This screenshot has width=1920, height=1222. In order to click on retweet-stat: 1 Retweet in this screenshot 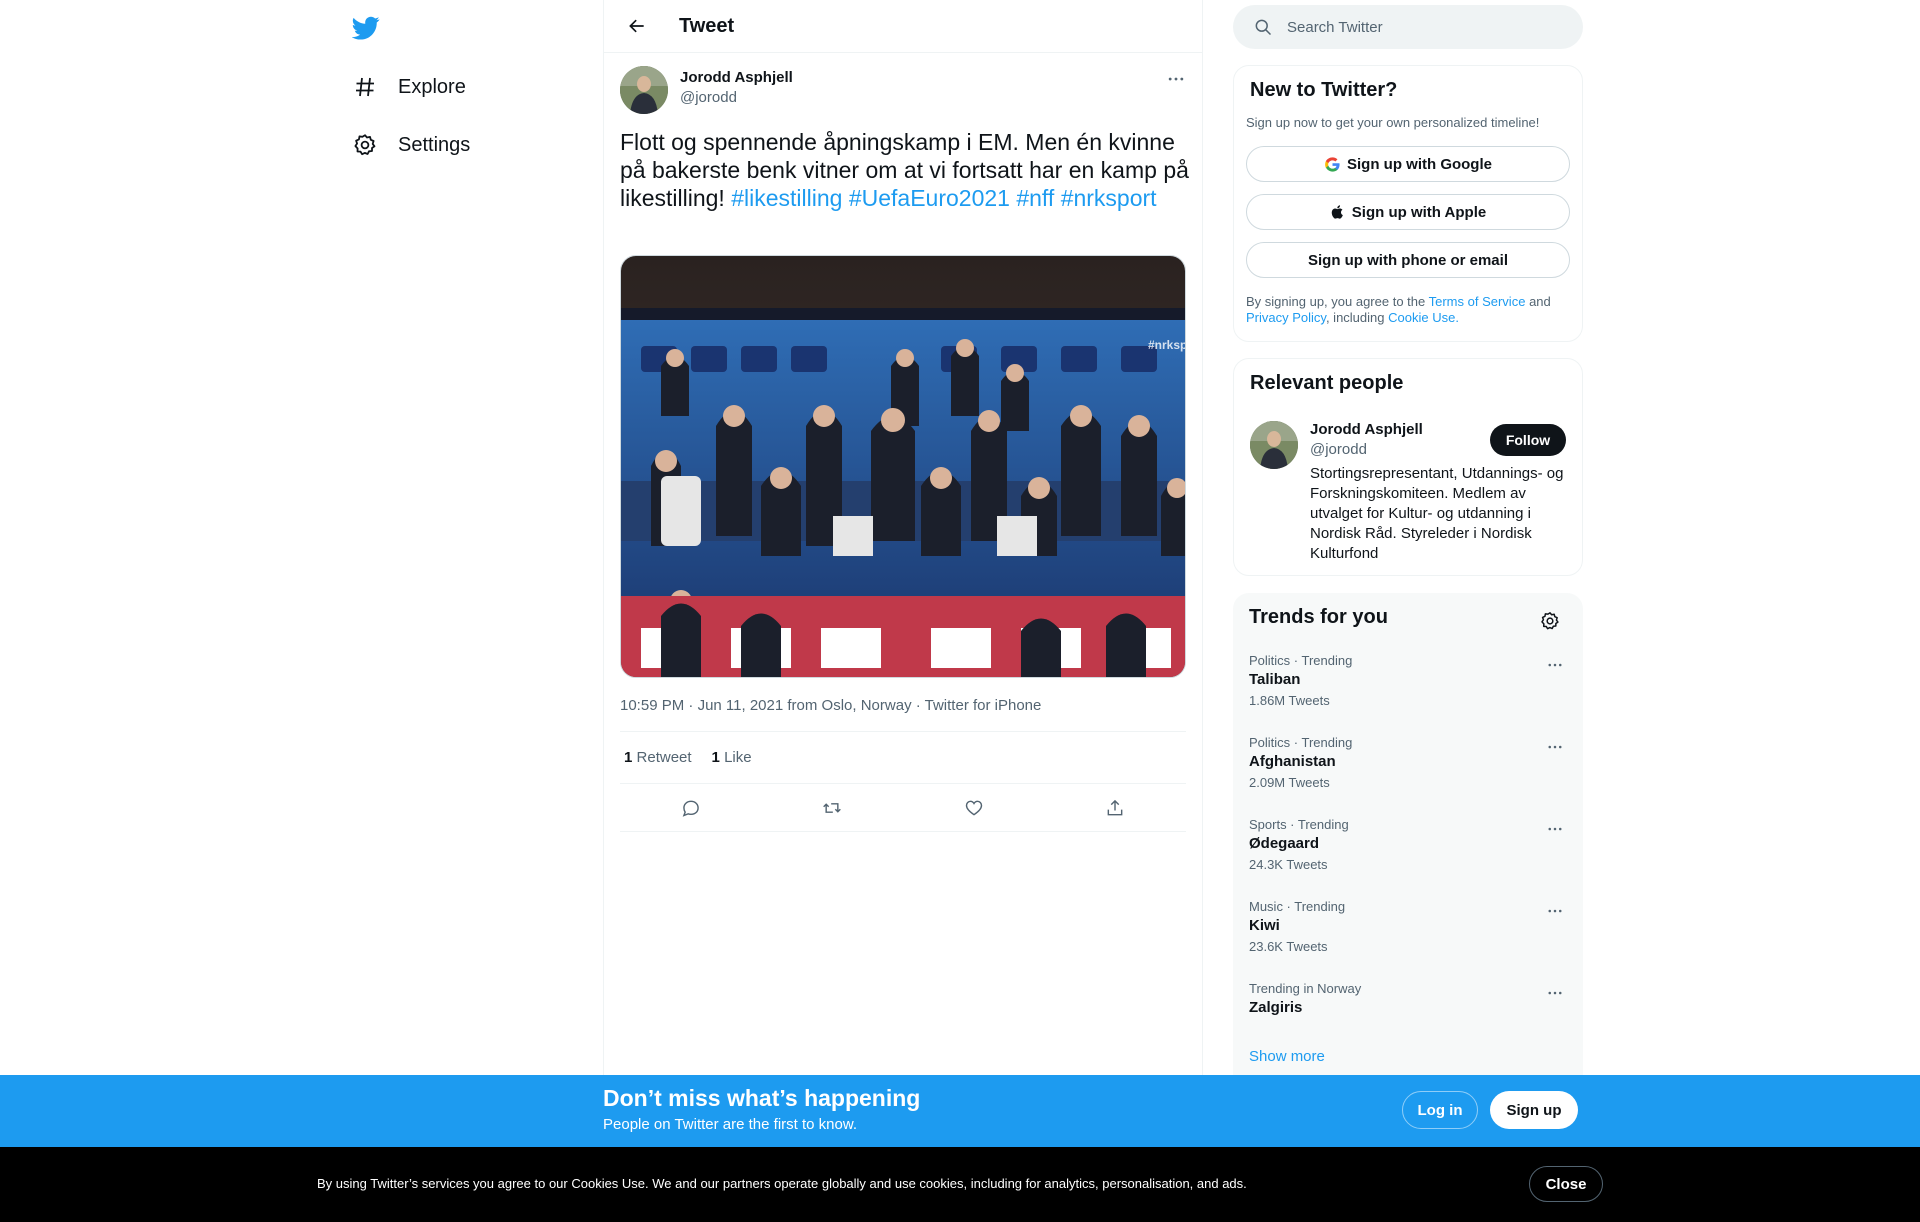, I will do `click(658, 757)`.